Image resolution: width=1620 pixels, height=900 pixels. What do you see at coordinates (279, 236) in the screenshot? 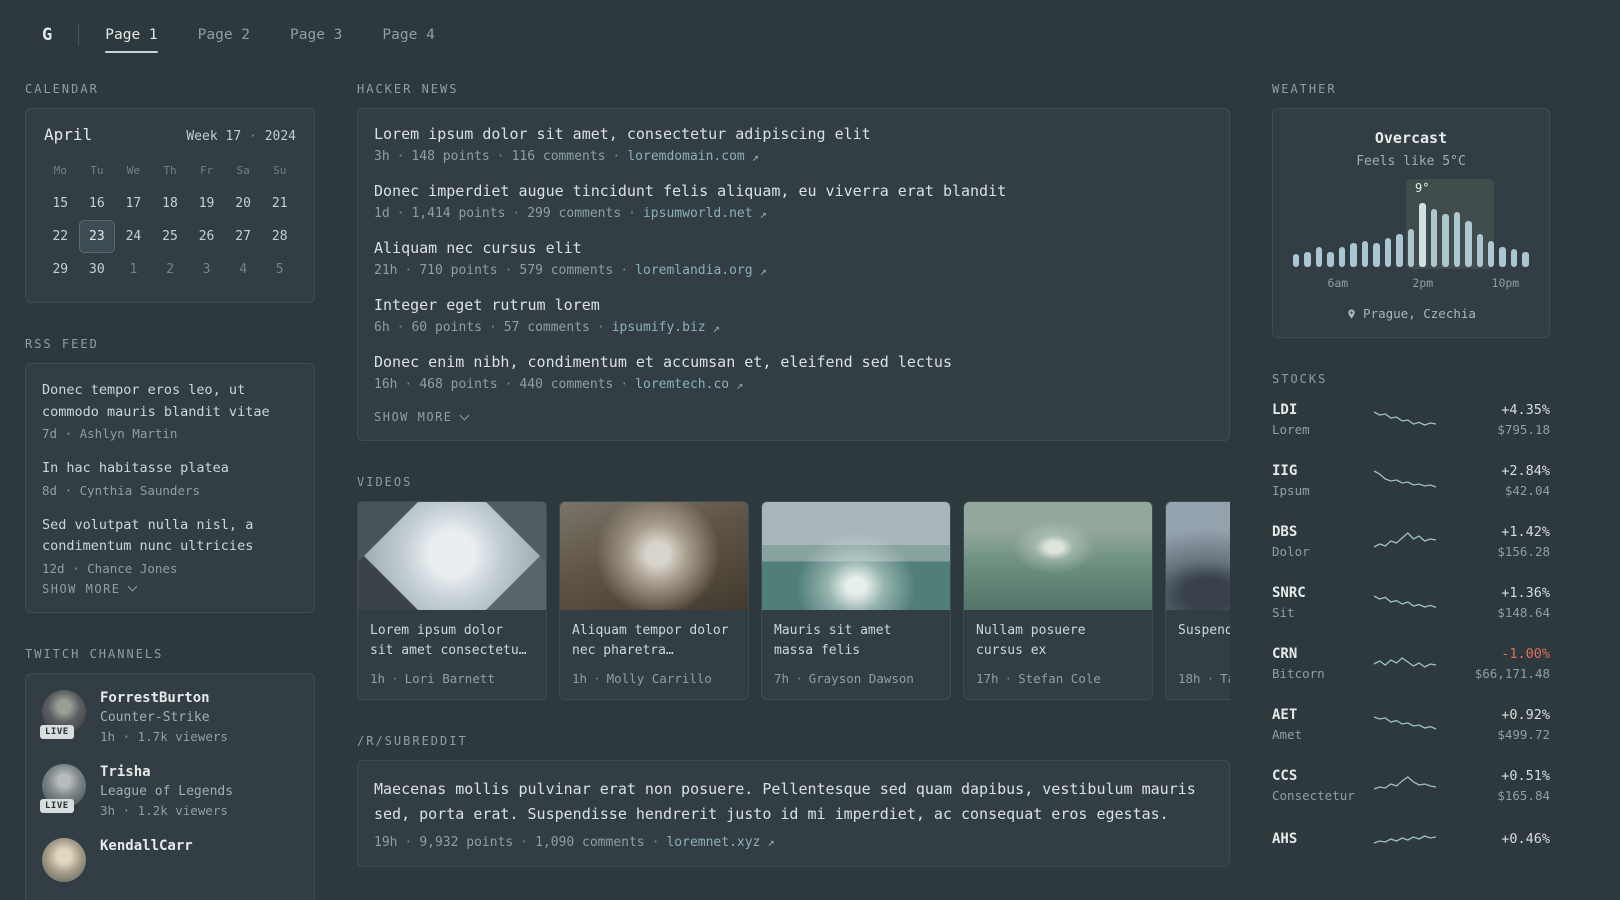
I see `calendar-day: 28` at bounding box center [279, 236].